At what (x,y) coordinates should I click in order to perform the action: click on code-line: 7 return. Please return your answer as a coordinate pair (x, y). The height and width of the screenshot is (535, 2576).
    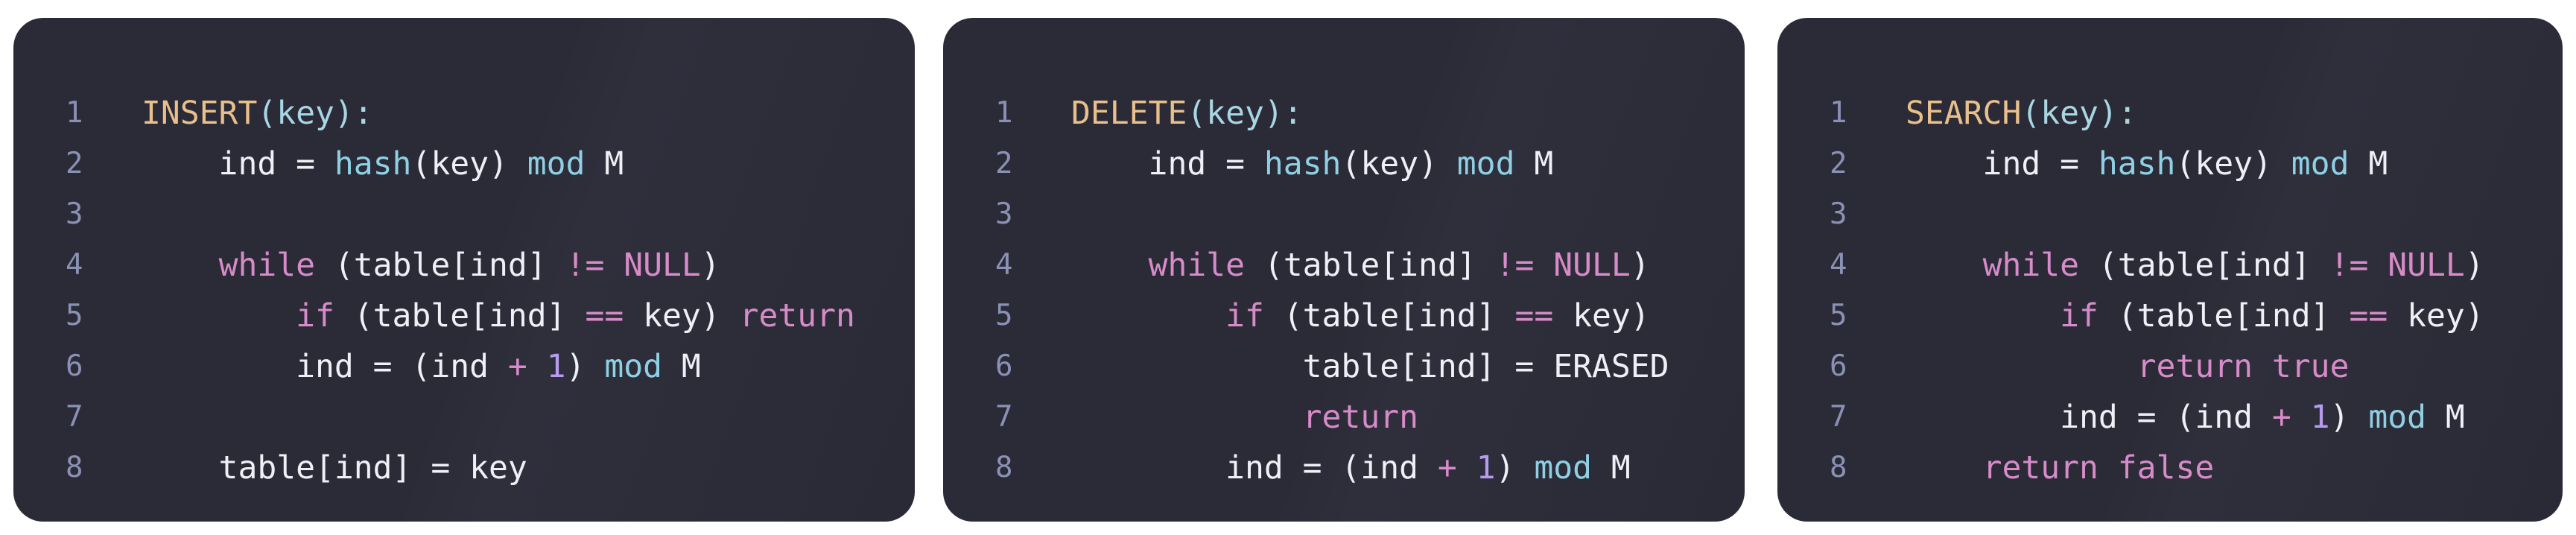
    Looking at the image, I should click on (1344, 418).